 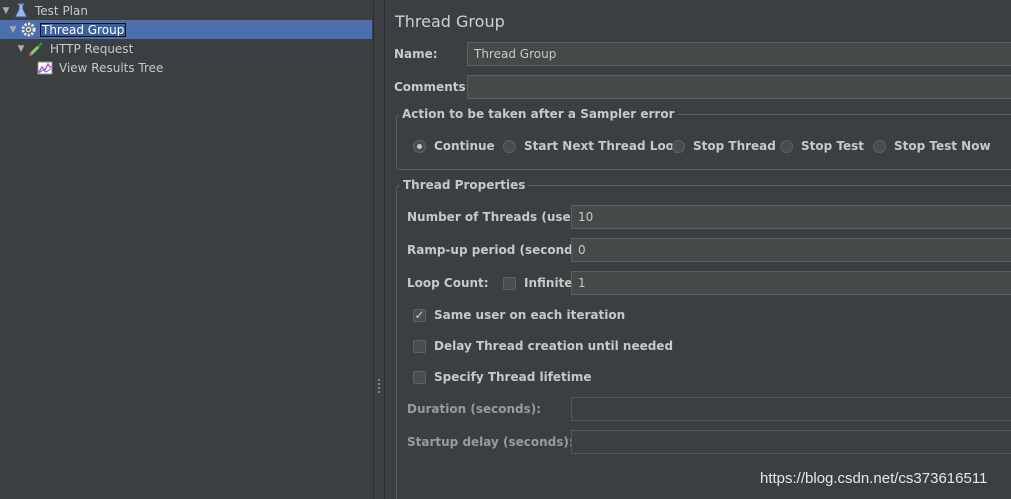 I want to click on name-input: Thread Group, so click(x=739, y=54).